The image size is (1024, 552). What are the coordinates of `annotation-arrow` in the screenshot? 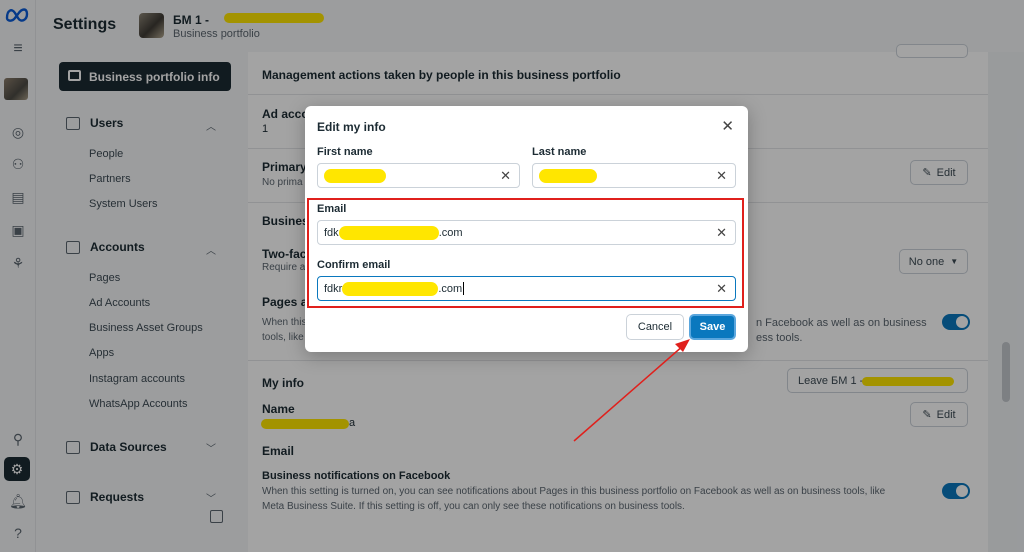 It's located at (631, 390).